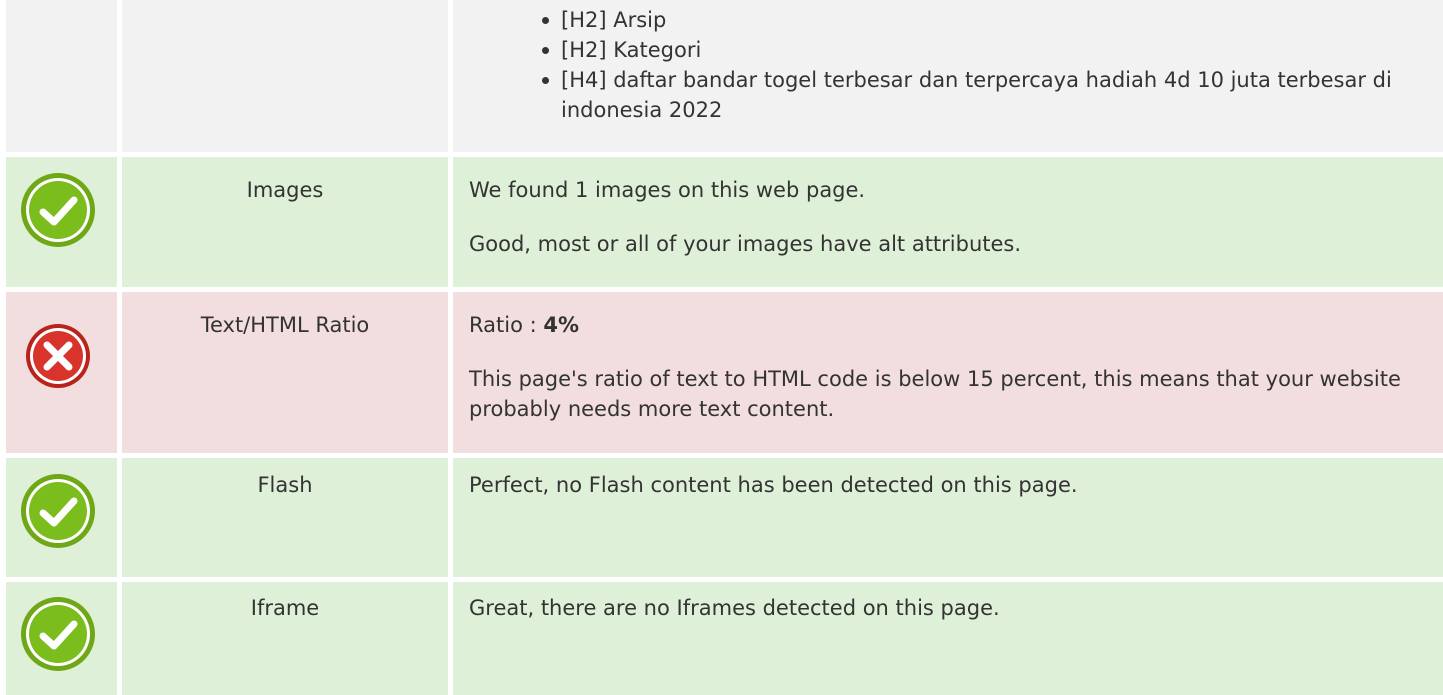 This screenshot has height=695, width=1443. I want to click on flash-label-cell: Flash, so click(285, 517).